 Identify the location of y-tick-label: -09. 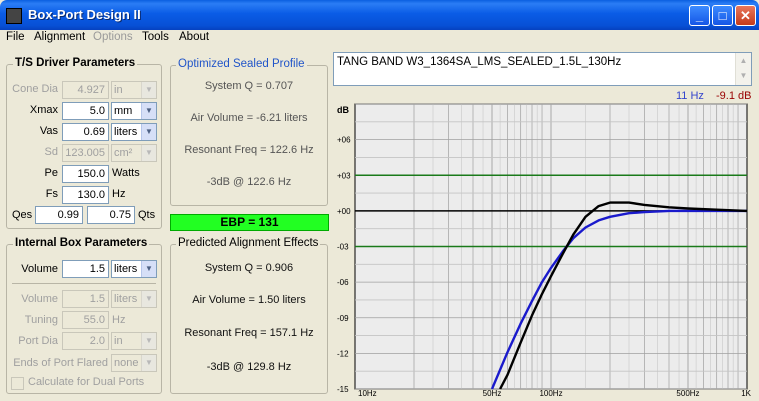
(343, 318).